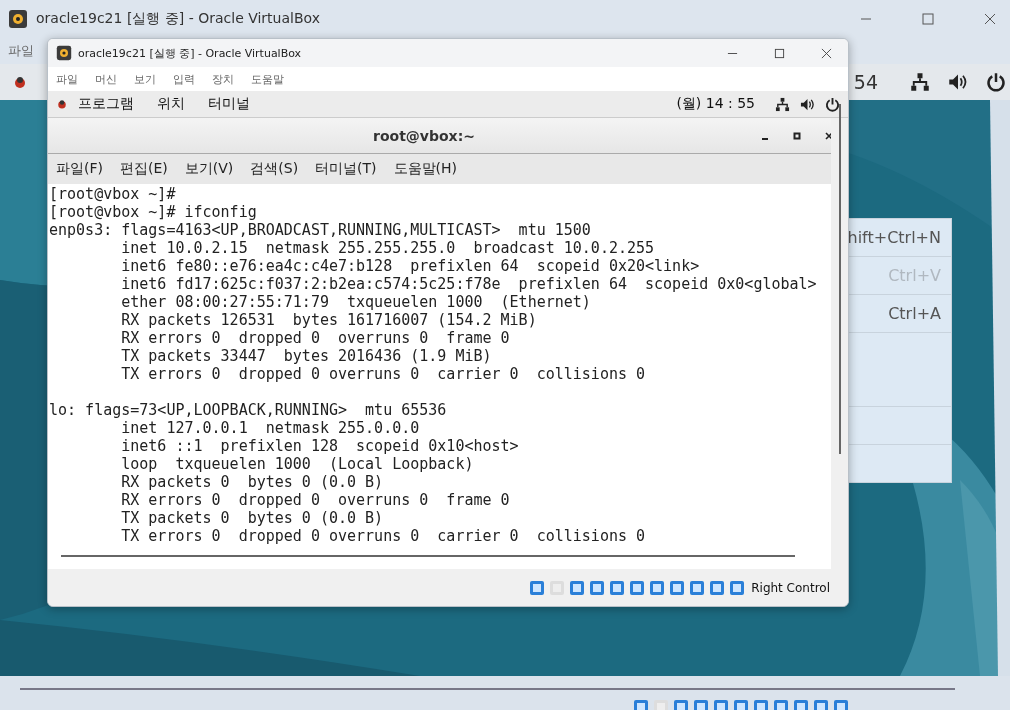 The height and width of the screenshot is (710, 1010). Describe the element at coordinates (355, 302) in the screenshot. I see `terminal-line: ether 08:00:27:55:71:79 txqueuelen 1000 (Ethernet)` at that location.